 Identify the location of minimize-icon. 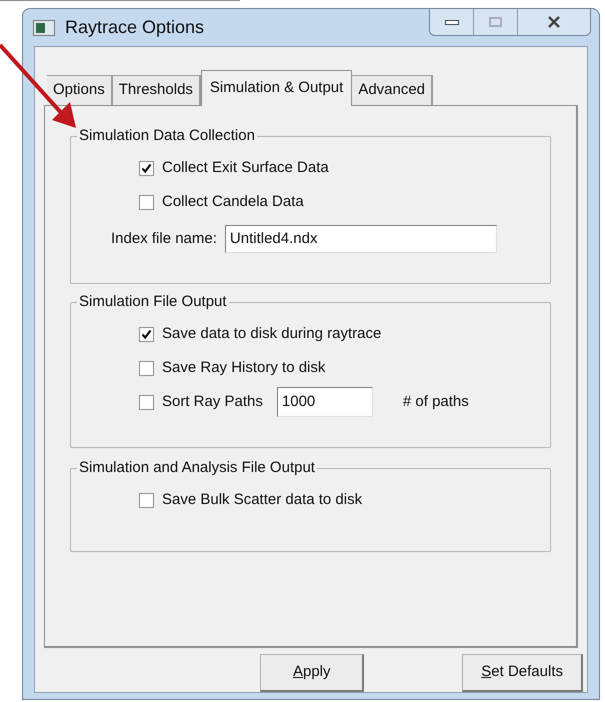
(451, 22).